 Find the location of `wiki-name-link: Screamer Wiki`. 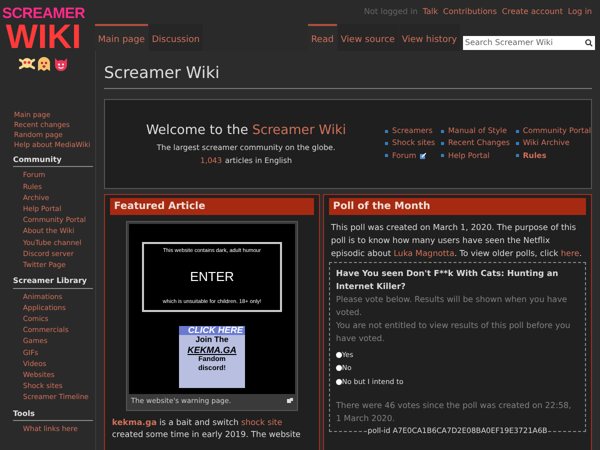

wiki-name-link: Screamer Wiki is located at coordinates (299, 130).